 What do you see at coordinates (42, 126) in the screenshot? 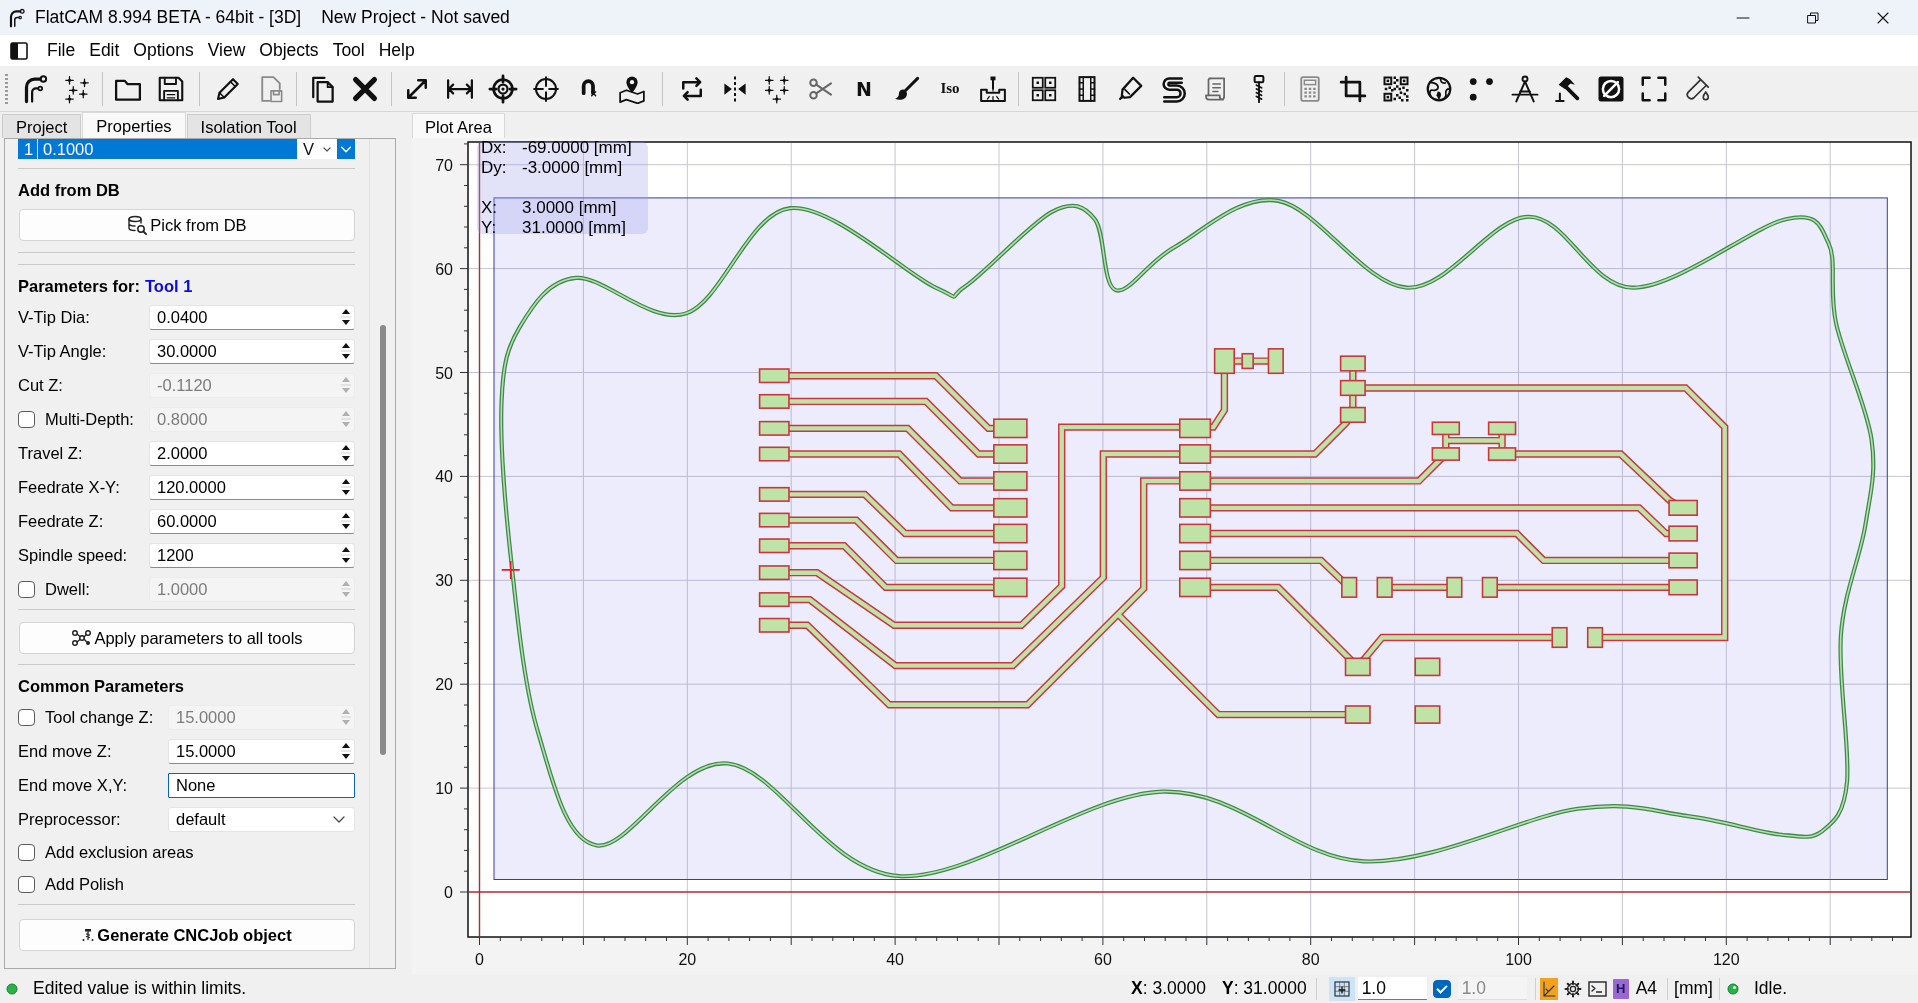
I see `panel-tab: Project` at bounding box center [42, 126].